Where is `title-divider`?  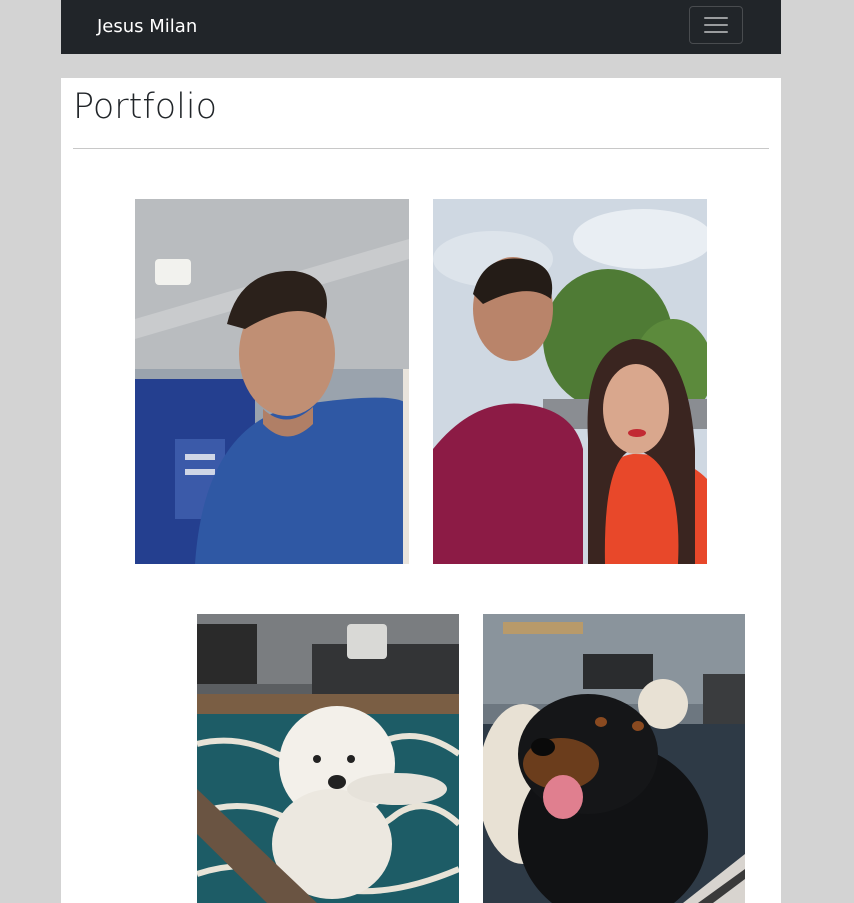 title-divider is located at coordinates (421, 148).